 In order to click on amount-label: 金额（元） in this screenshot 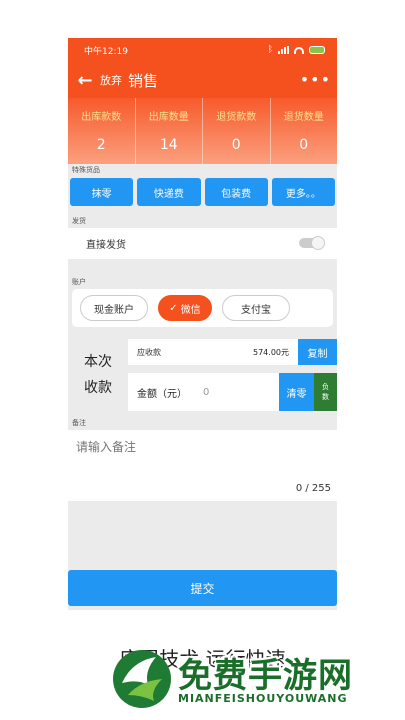, I will do `click(162, 394)`.